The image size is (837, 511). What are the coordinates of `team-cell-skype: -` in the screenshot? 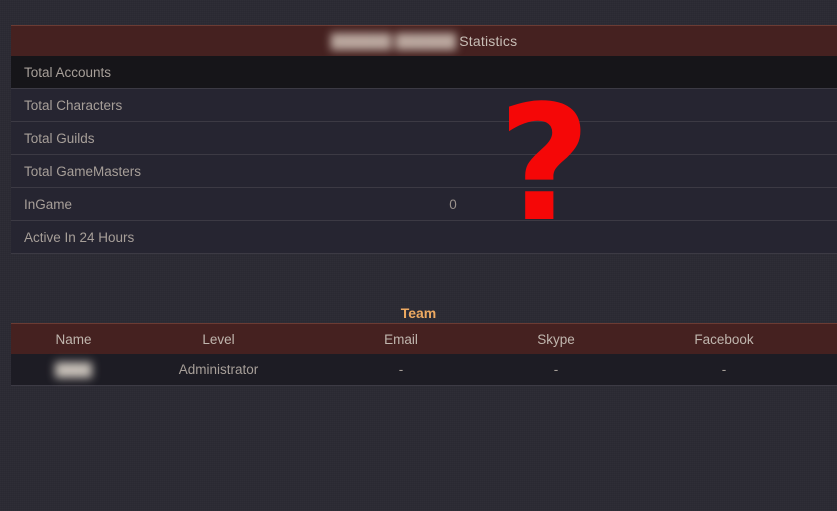 It's located at (556, 369).